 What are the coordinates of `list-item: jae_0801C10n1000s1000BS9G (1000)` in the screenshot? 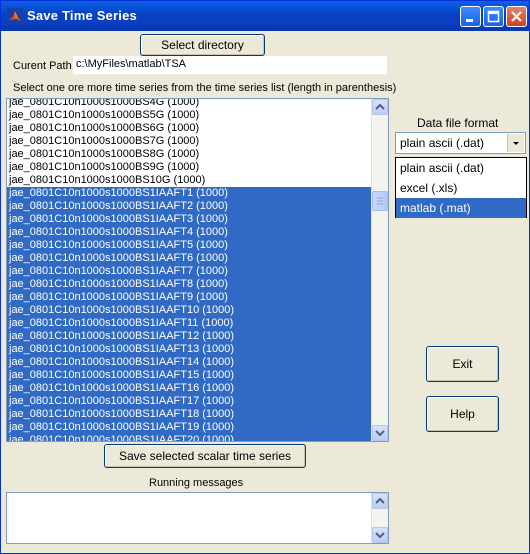 It's located at (190, 167).